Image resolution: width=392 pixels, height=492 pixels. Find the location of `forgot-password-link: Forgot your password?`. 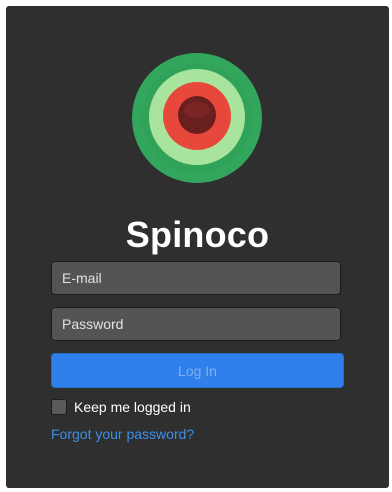

forgot-password-link: Forgot your password? is located at coordinates (122, 434).